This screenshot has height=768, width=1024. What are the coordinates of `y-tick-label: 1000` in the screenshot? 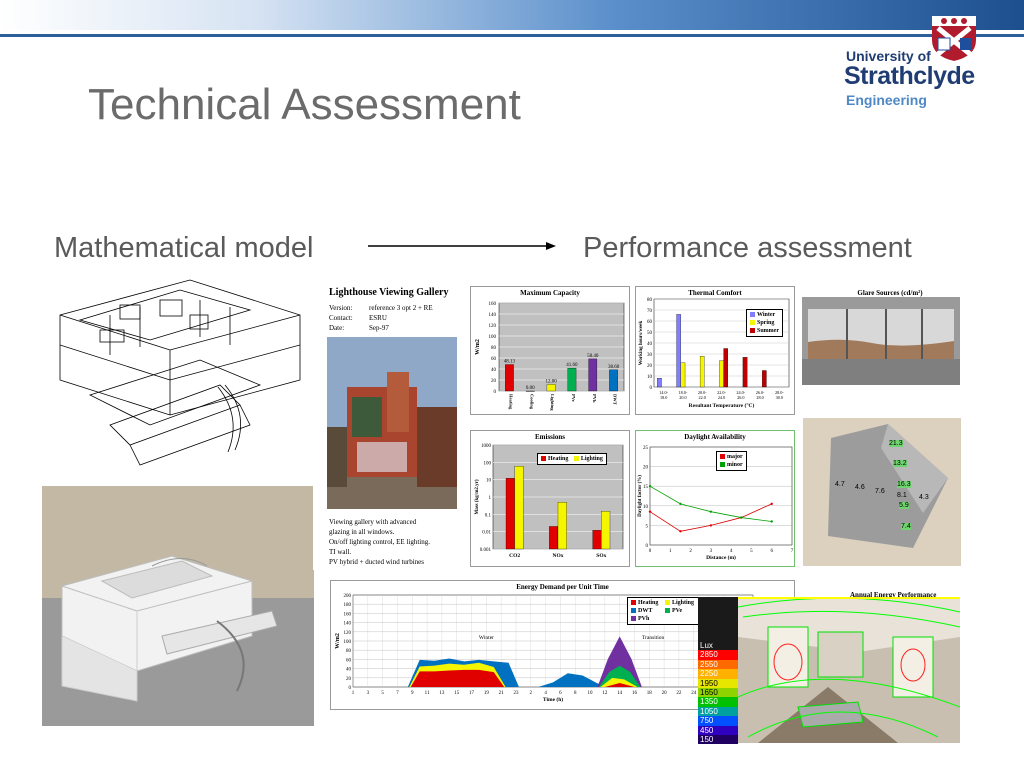 It's located at (486, 446).